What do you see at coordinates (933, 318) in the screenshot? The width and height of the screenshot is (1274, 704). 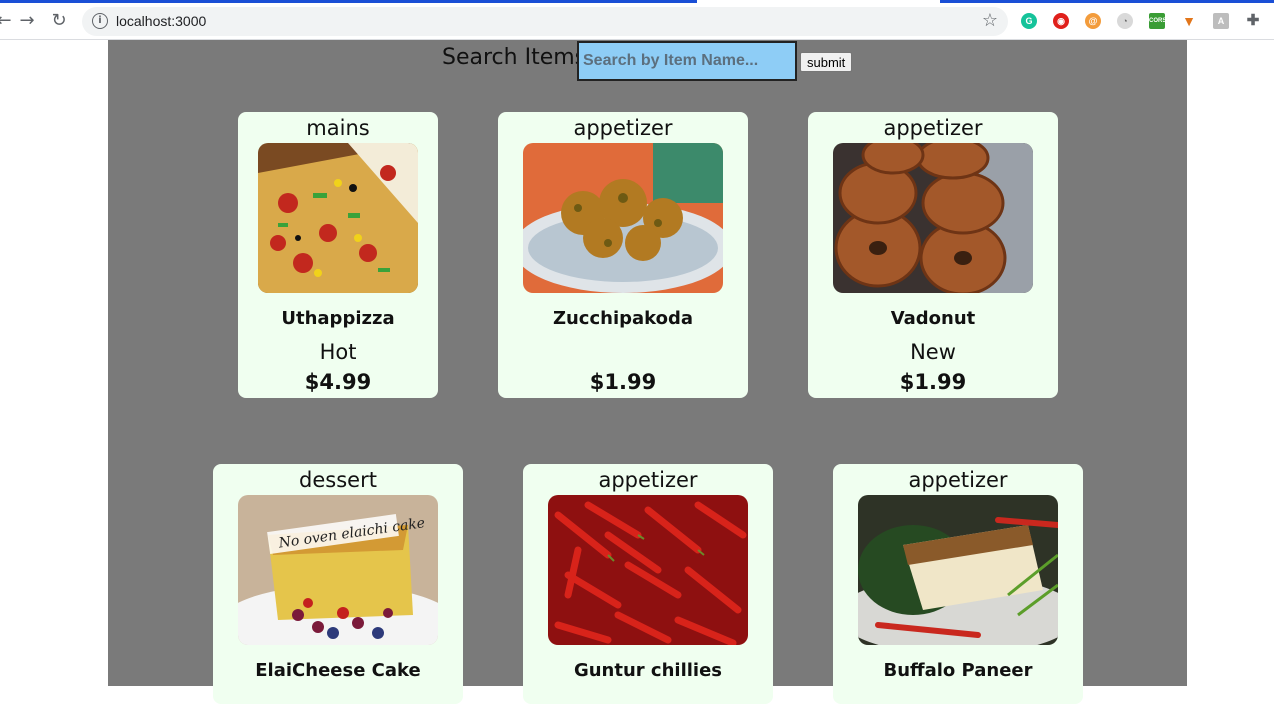 I see `dish-name: Vadonut` at bounding box center [933, 318].